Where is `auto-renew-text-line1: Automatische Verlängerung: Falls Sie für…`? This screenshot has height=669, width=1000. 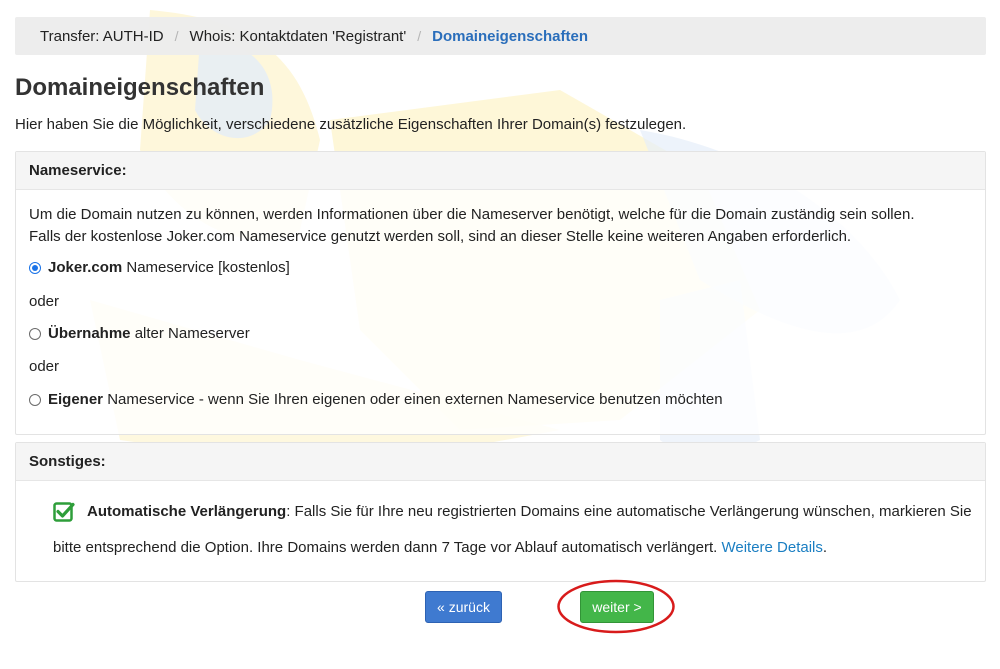 auto-renew-text-line1: Automatische Verlängerung: Falls Sie für… is located at coordinates (529, 511).